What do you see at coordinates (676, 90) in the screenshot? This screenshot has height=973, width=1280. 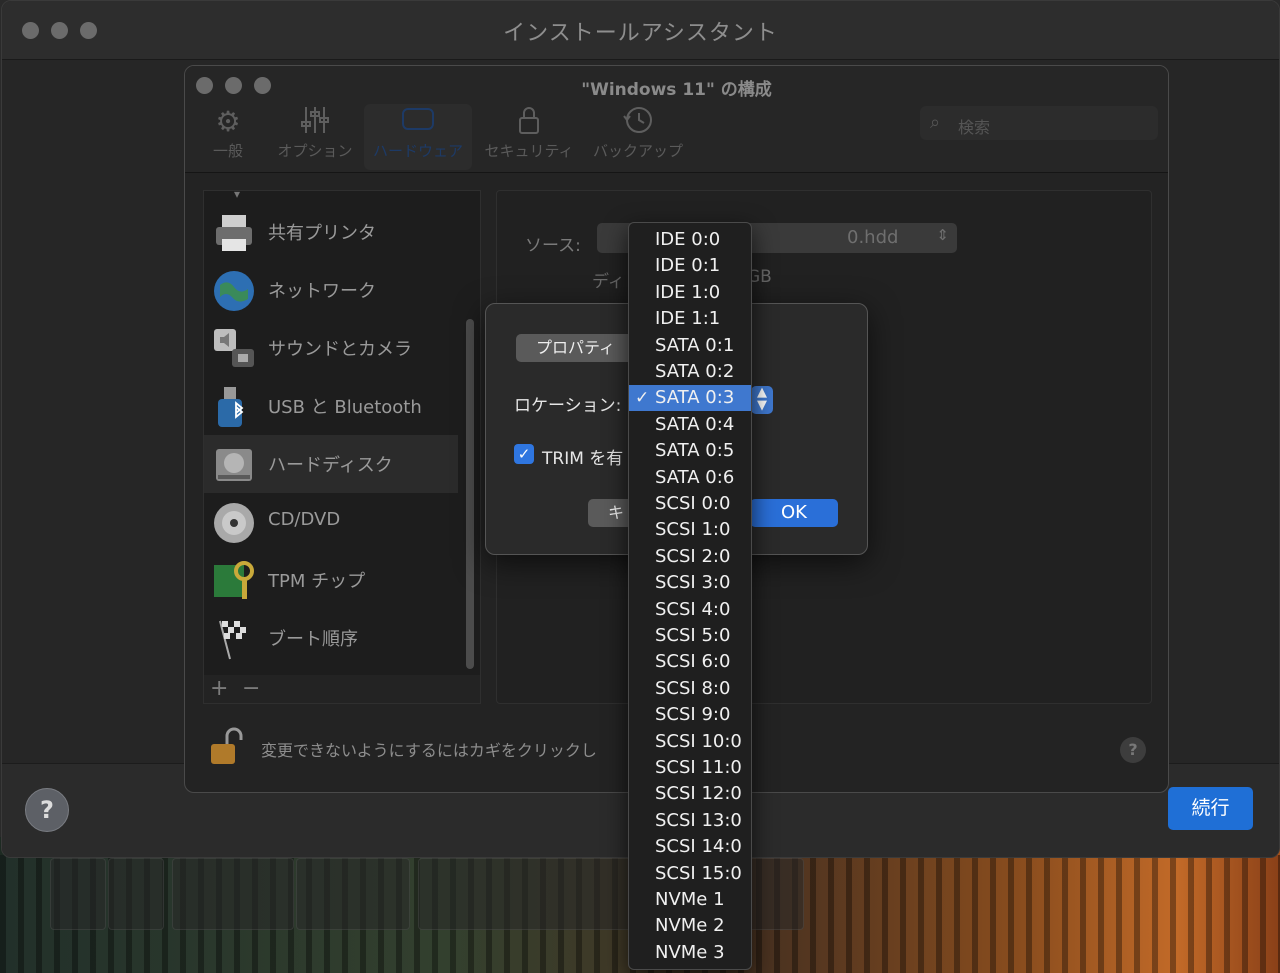 I see `config-window-title: "Windows 11" の構成` at bounding box center [676, 90].